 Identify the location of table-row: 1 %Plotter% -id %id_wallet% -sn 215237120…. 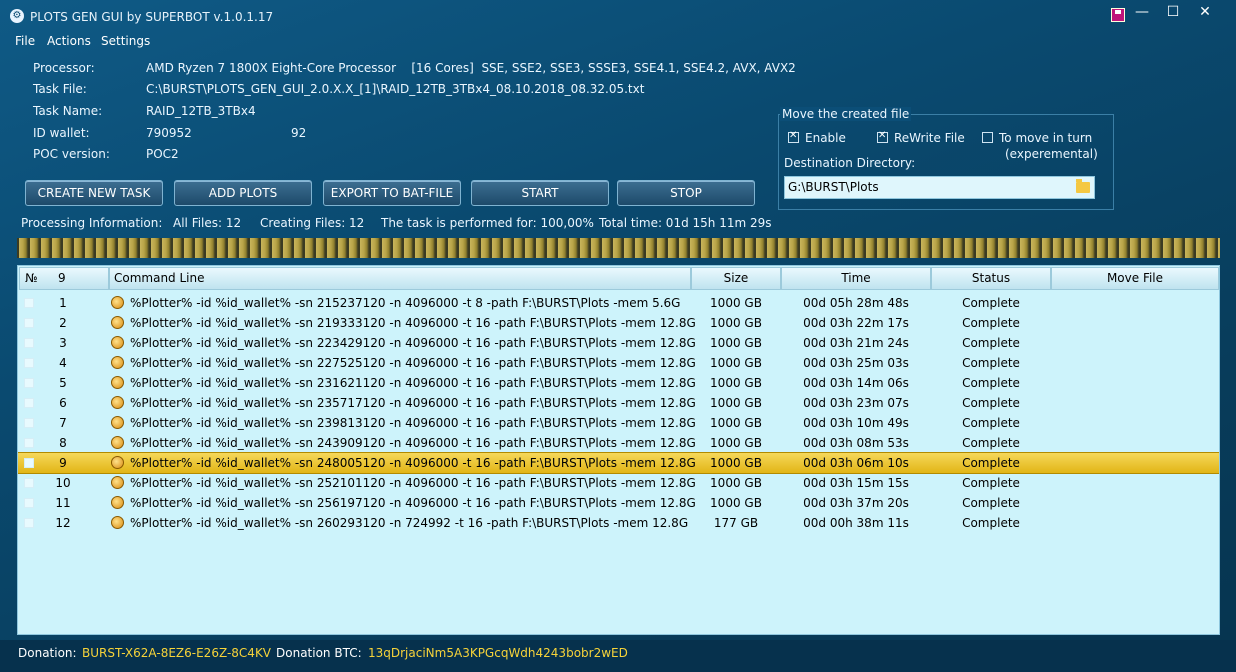
(618, 303).